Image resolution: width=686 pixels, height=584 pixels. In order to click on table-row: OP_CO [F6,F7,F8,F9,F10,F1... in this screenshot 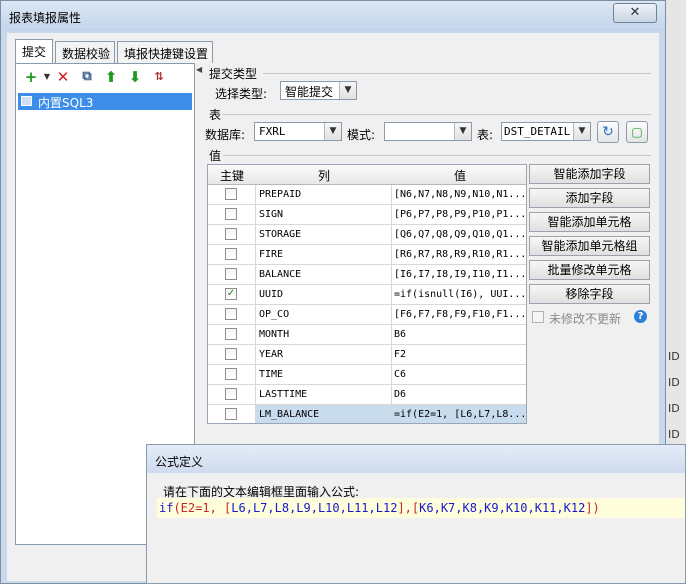, I will do `click(367, 315)`.